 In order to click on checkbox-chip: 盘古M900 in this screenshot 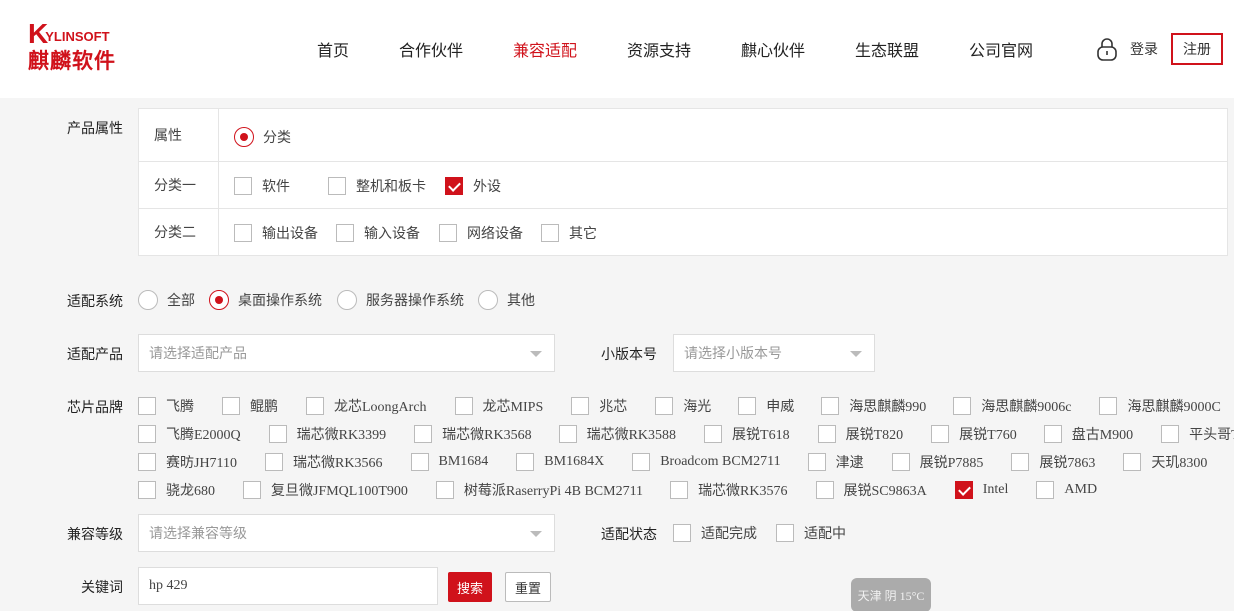, I will do `click(1088, 434)`.